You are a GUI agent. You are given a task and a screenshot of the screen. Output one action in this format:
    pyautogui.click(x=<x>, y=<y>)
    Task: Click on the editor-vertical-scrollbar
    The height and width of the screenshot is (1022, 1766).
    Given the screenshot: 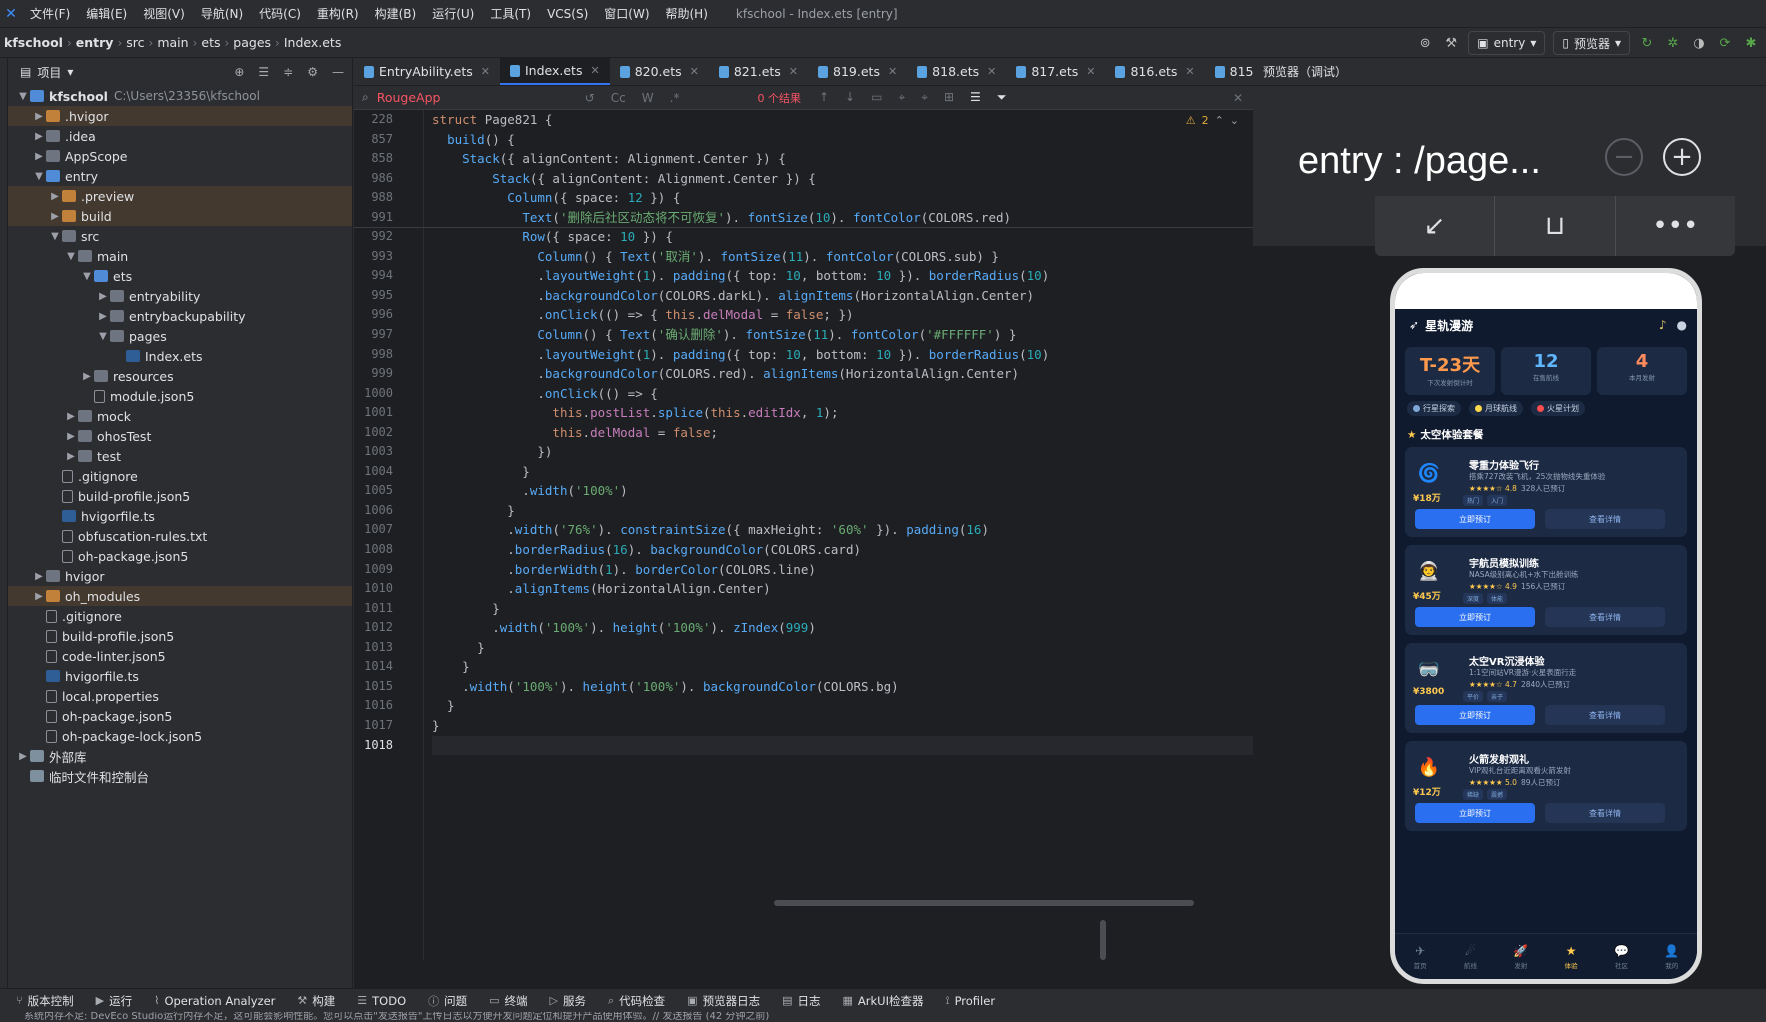 What is the action you would take?
    pyautogui.click(x=1103, y=940)
    